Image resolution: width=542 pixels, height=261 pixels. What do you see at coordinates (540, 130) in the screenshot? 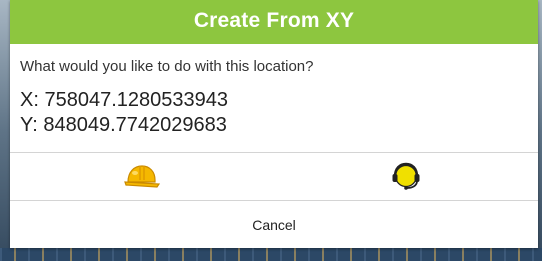
I see `map-background-right` at bounding box center [540, 130].